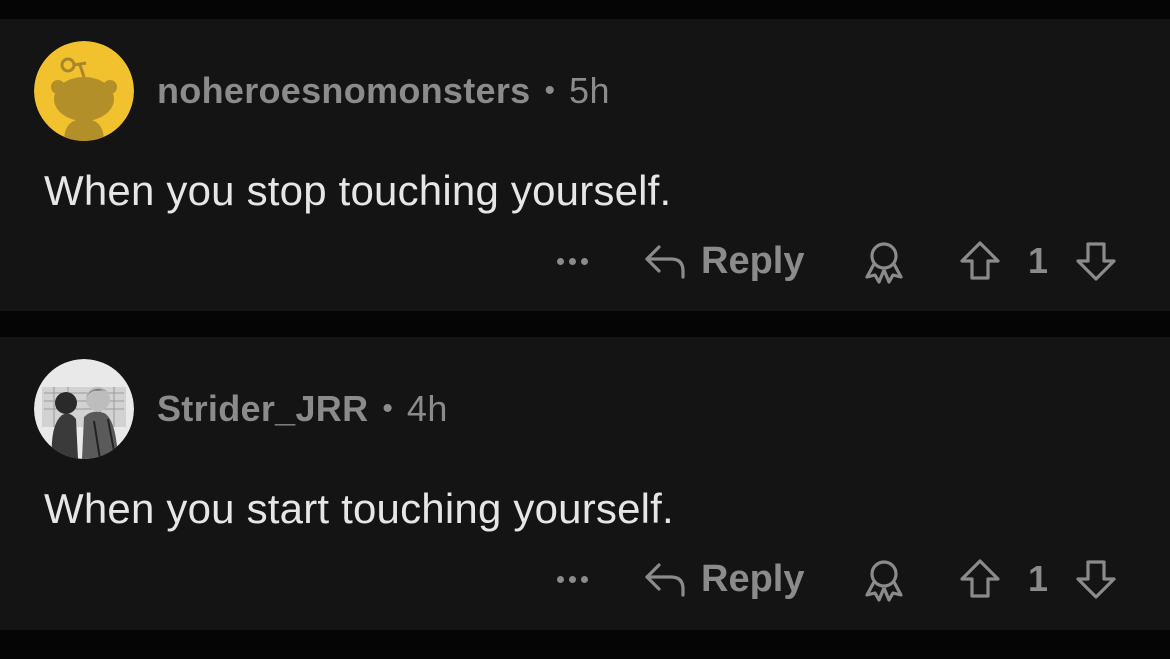 This screenshot has height=659, width=1170. I want to click on timestamp: 4h, so click(427, 408).